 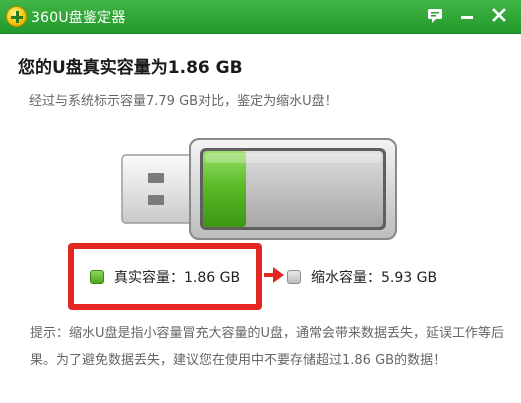 I want to click on legend-shrink-capacity: 缩水容量：5.93 GB, so click(x=362, y=277).